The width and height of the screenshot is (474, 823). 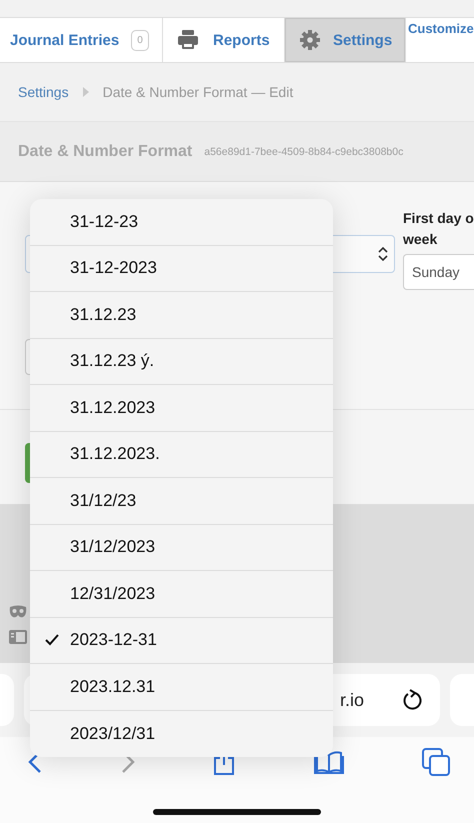 What do you see at coordinates (383, 254) in the screenshot?
I see `chevron-updown-icon` at bounding box center [383, 254].